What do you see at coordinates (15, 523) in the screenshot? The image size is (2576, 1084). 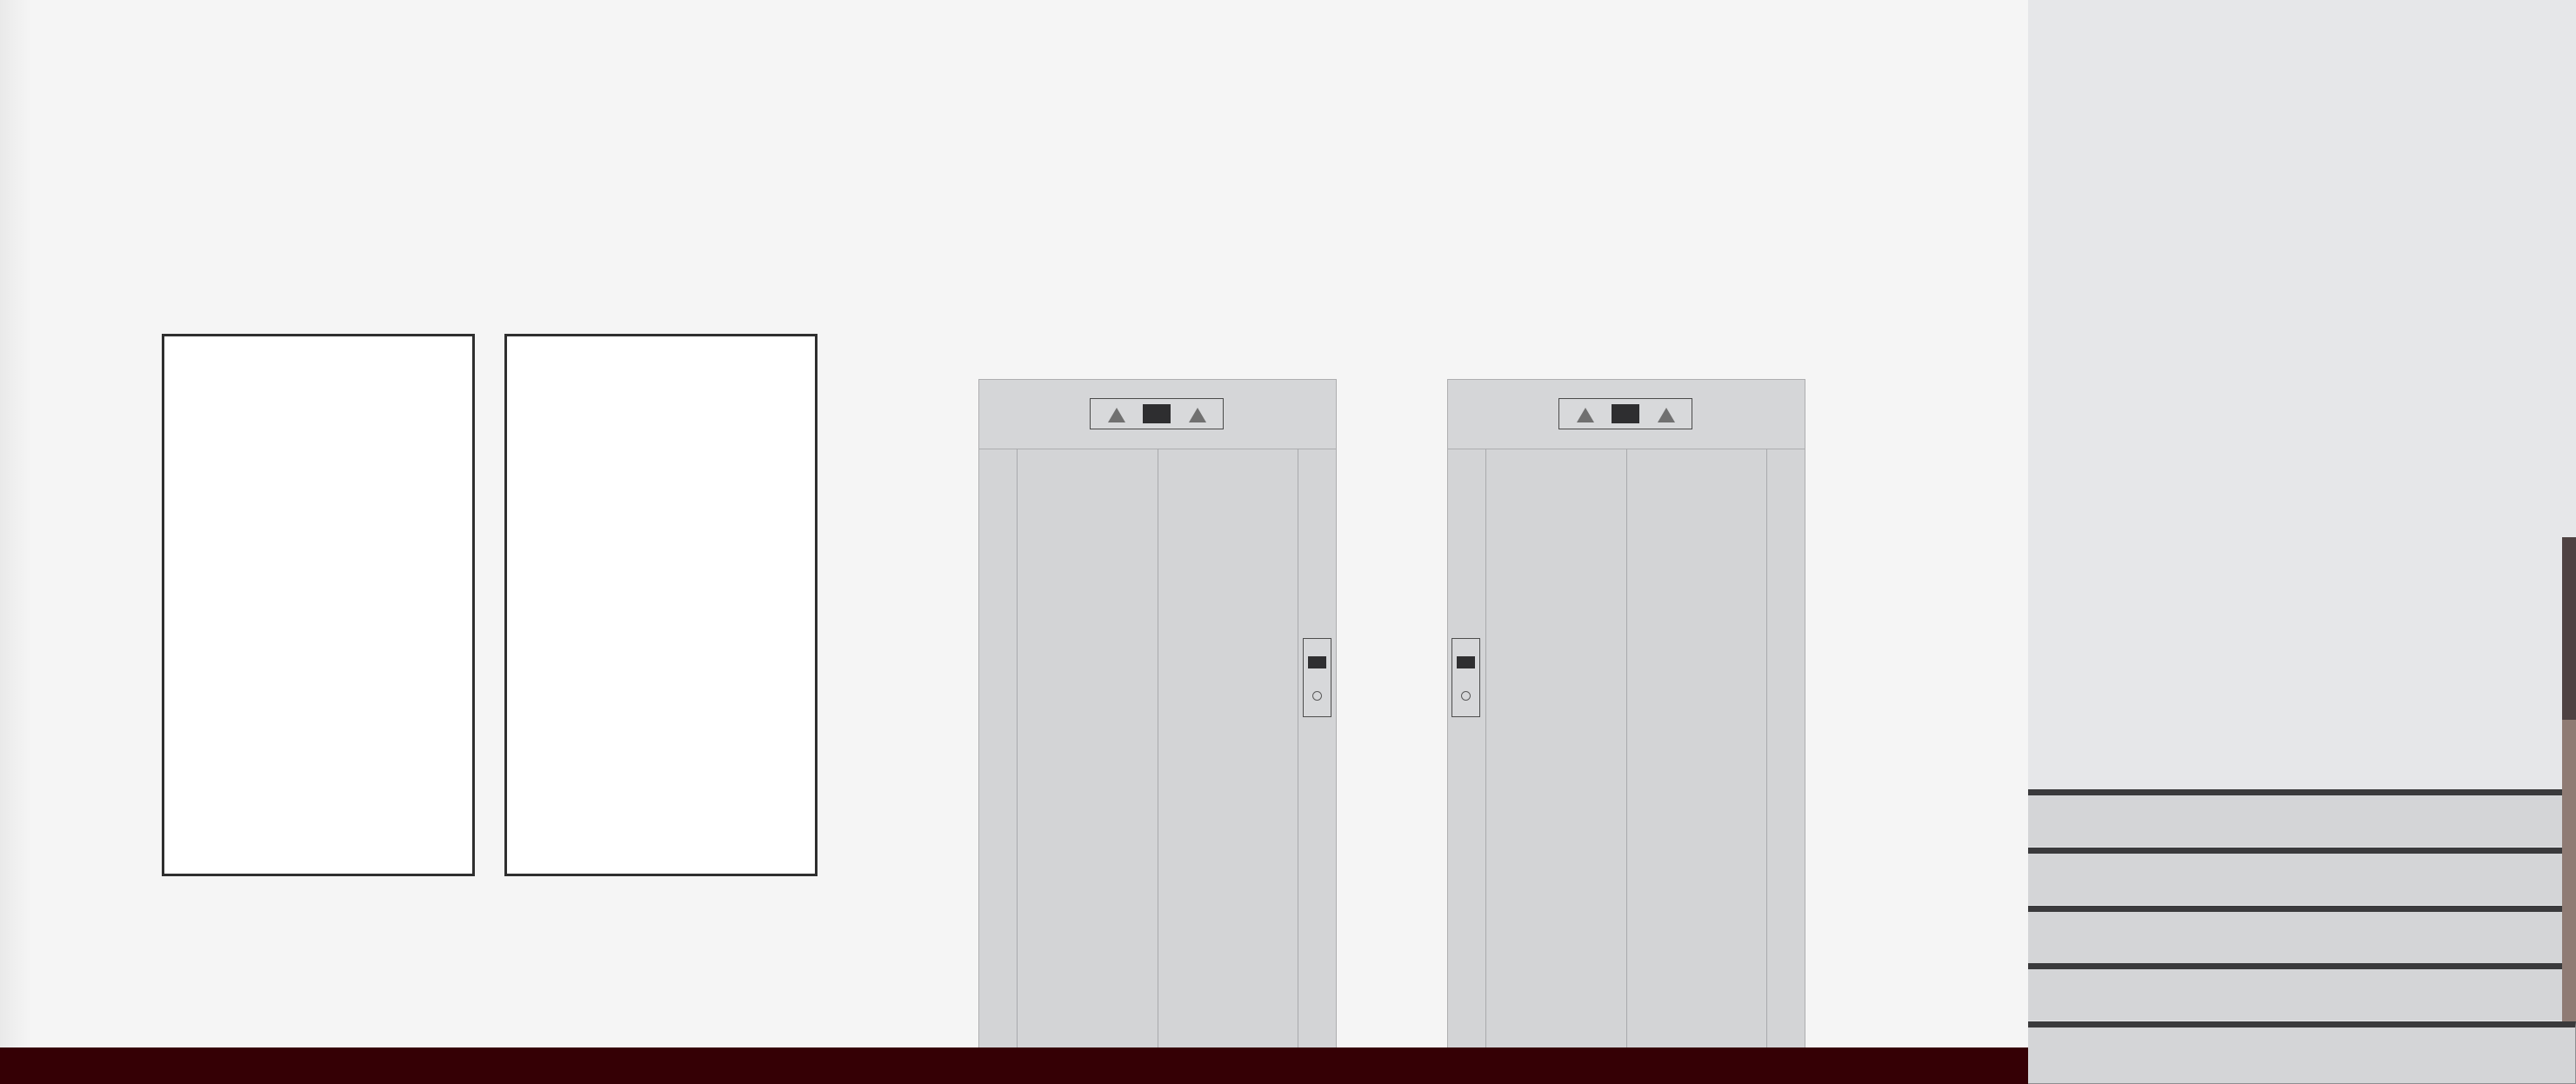 I see `left-wall-shadow` at bounding box center [15, 523].